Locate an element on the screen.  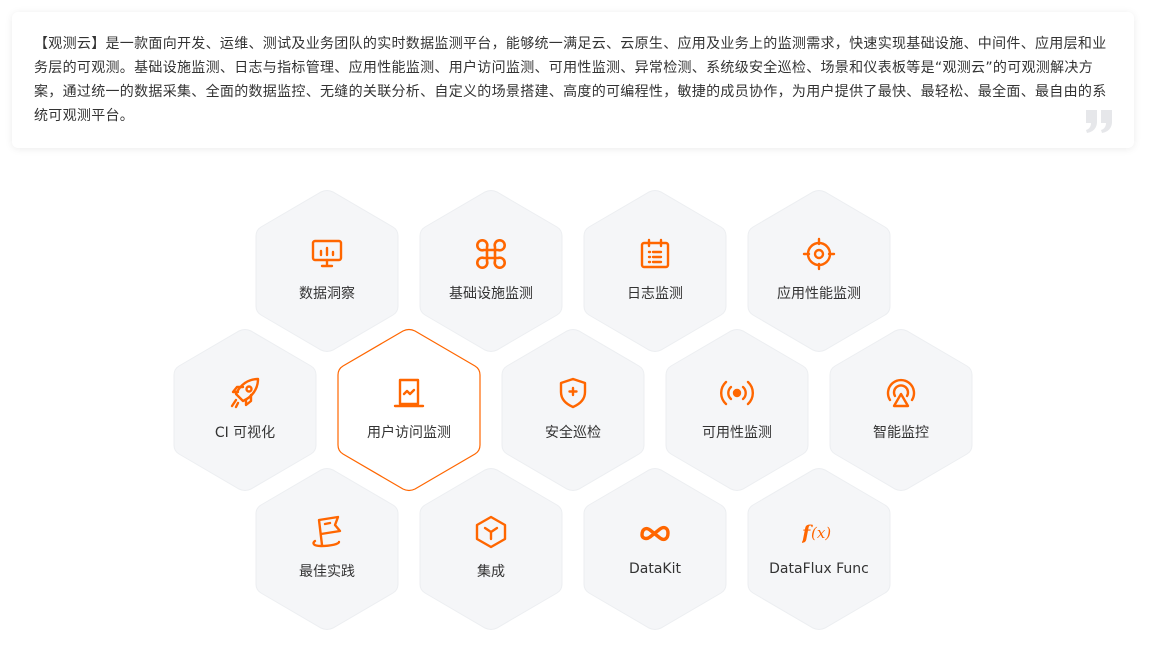
hex-label: 集成 is located at coordinates (491, 572).